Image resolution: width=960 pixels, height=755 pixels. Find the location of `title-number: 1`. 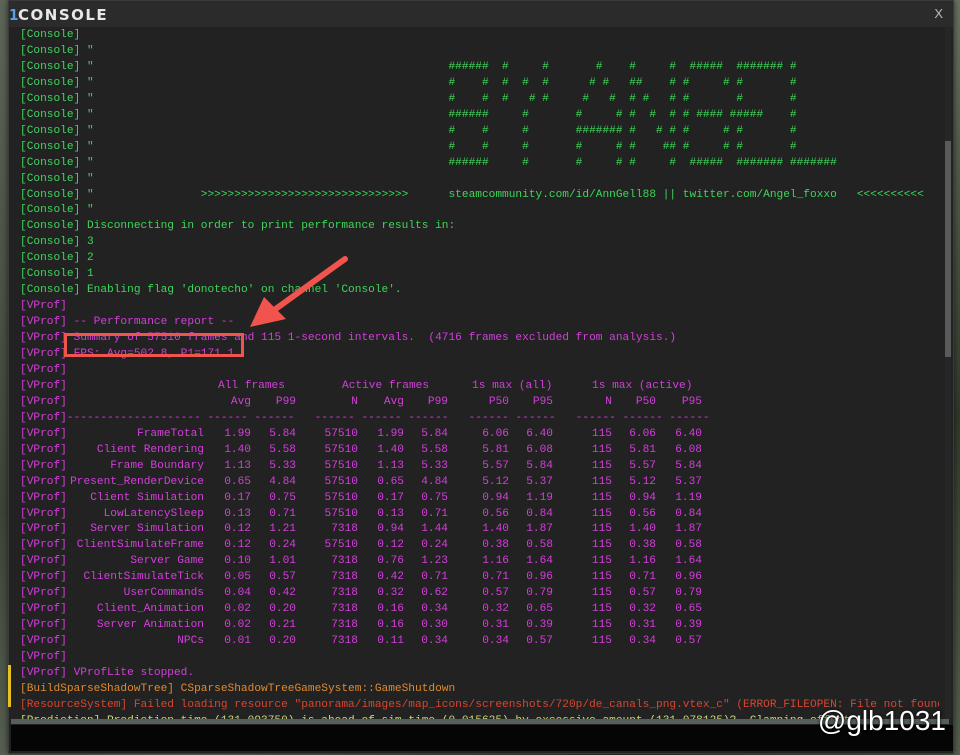

title-number: 1 is located at coordinates (14, 15).